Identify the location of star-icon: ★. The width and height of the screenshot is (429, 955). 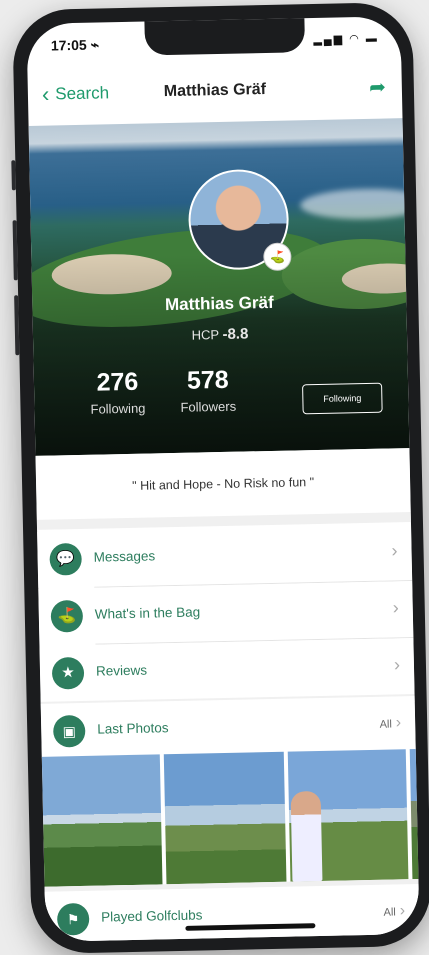
(68, 673).